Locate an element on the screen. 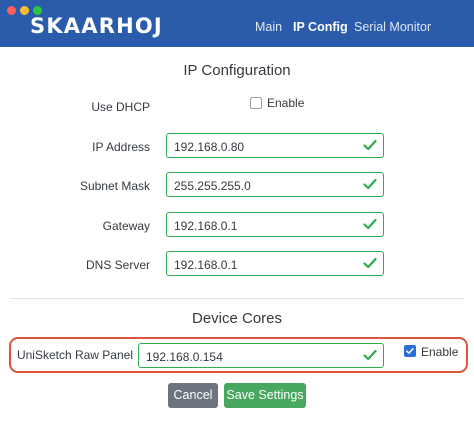 The image size is (474, 440). nav-main-link: Main is located at coordinates (268, 27).